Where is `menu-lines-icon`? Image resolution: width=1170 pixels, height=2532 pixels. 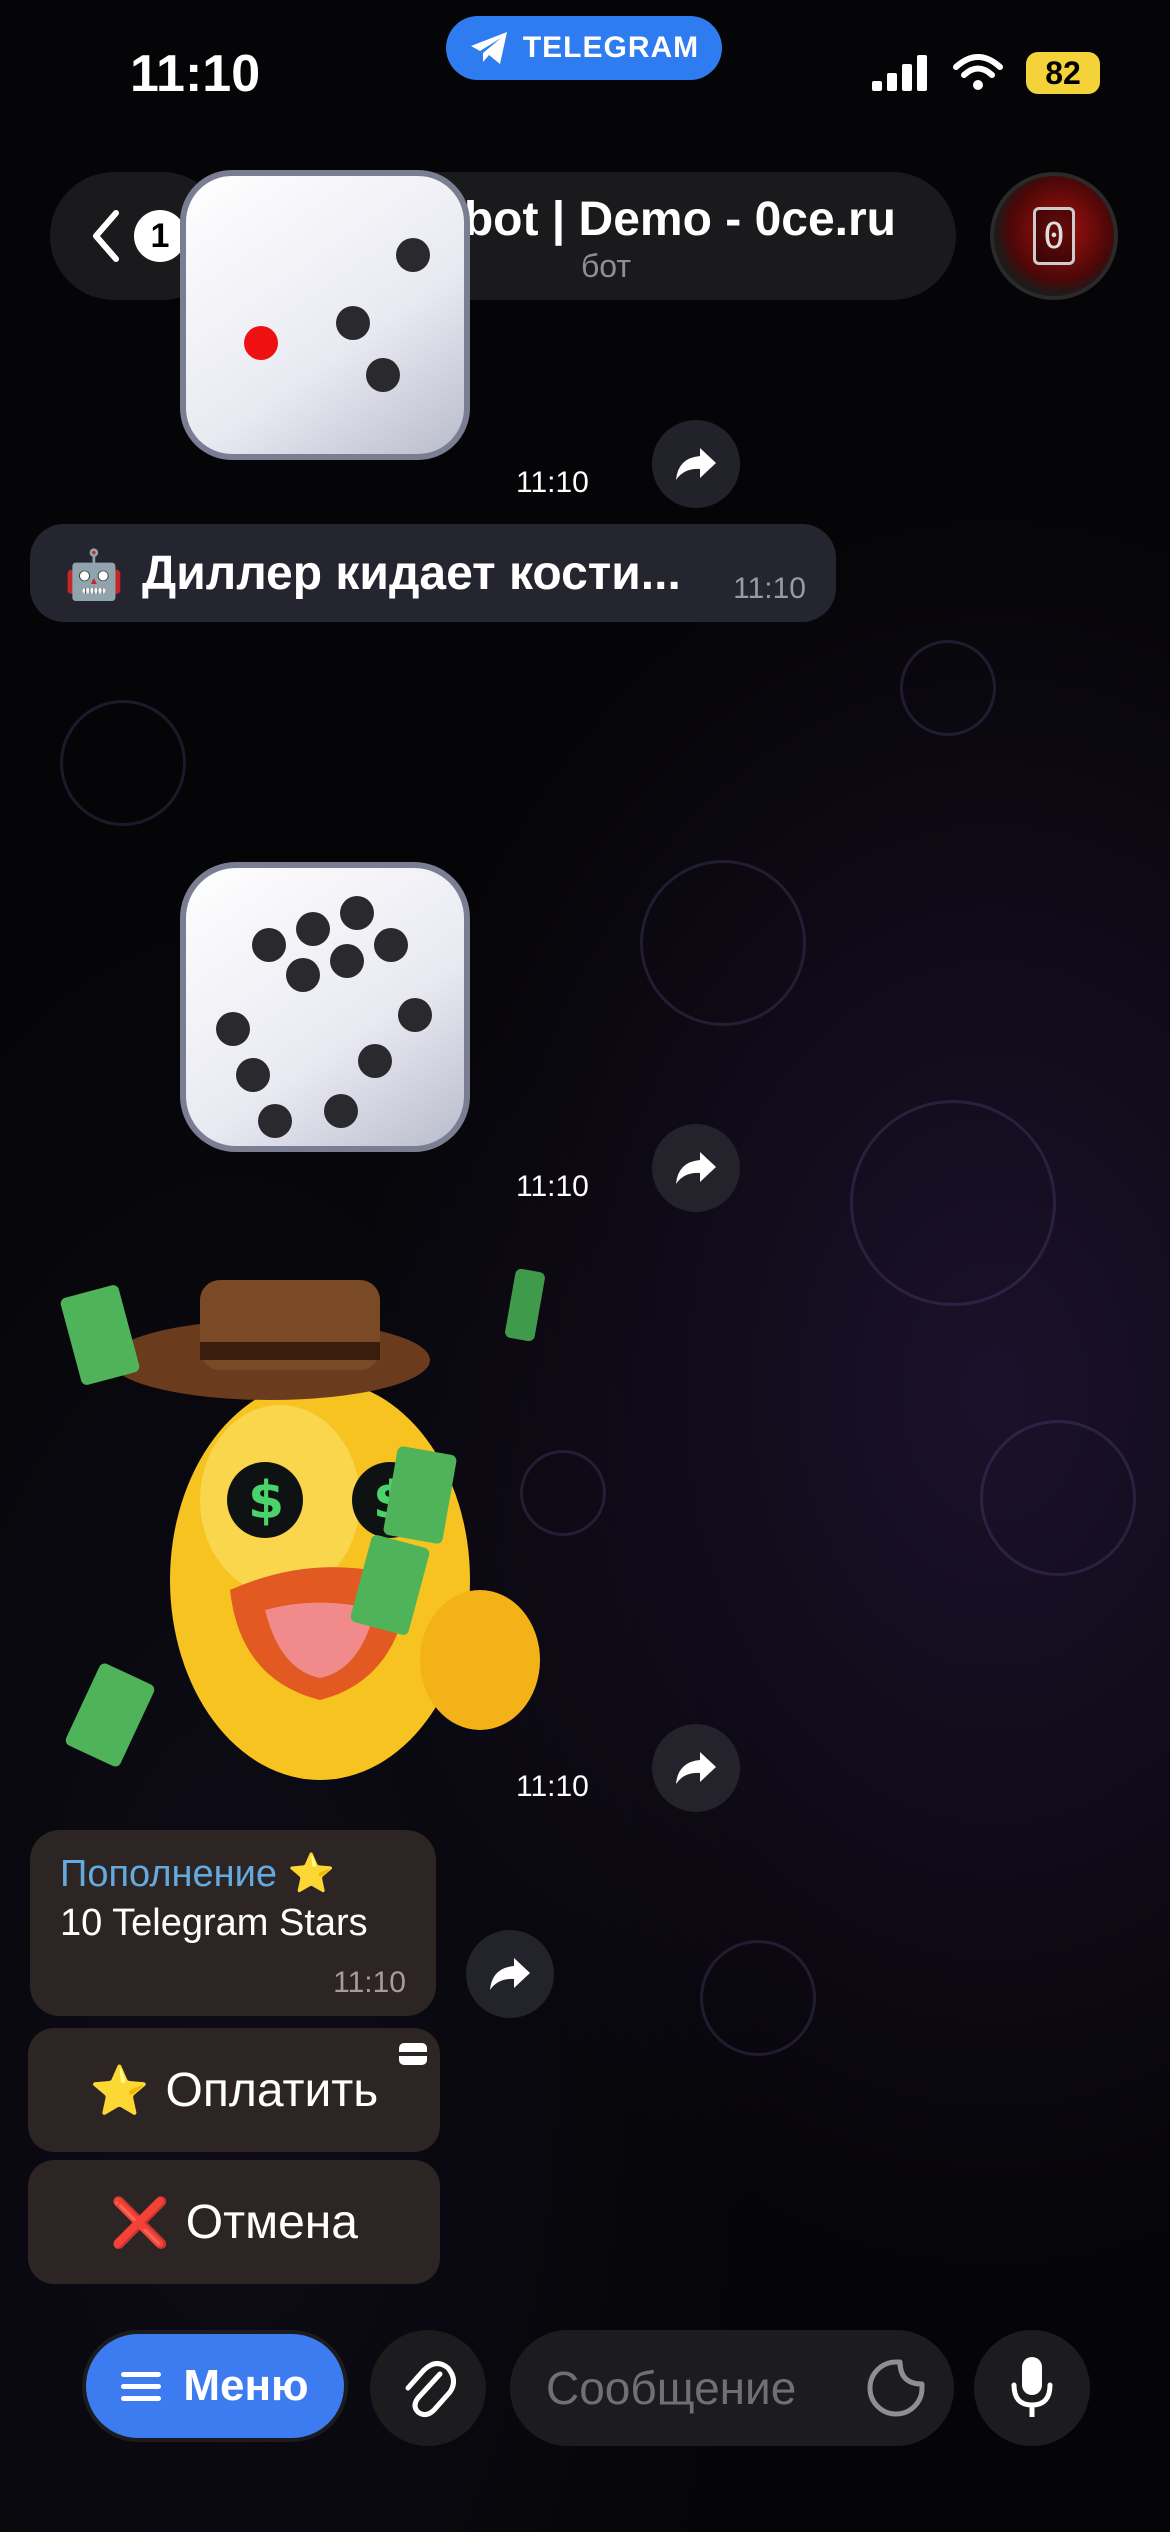
menu-lines-icon is located at coordinates (141, 2386).